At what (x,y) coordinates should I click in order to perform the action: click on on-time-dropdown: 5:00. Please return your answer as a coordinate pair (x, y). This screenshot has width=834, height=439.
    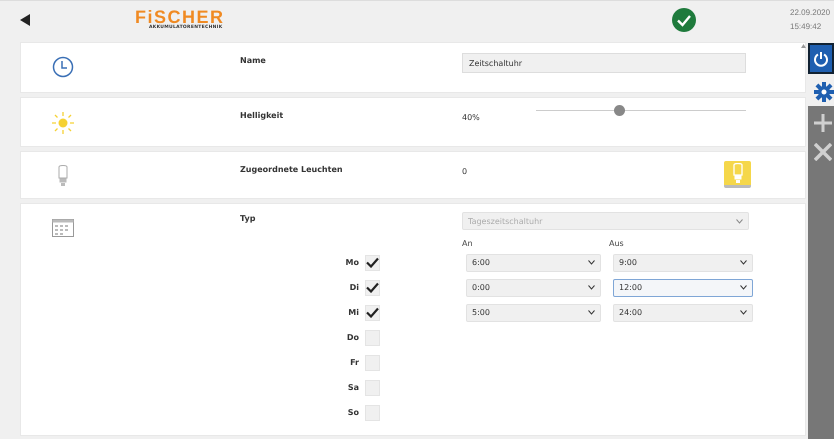
    Looking at the image, I should click on (533, 313).